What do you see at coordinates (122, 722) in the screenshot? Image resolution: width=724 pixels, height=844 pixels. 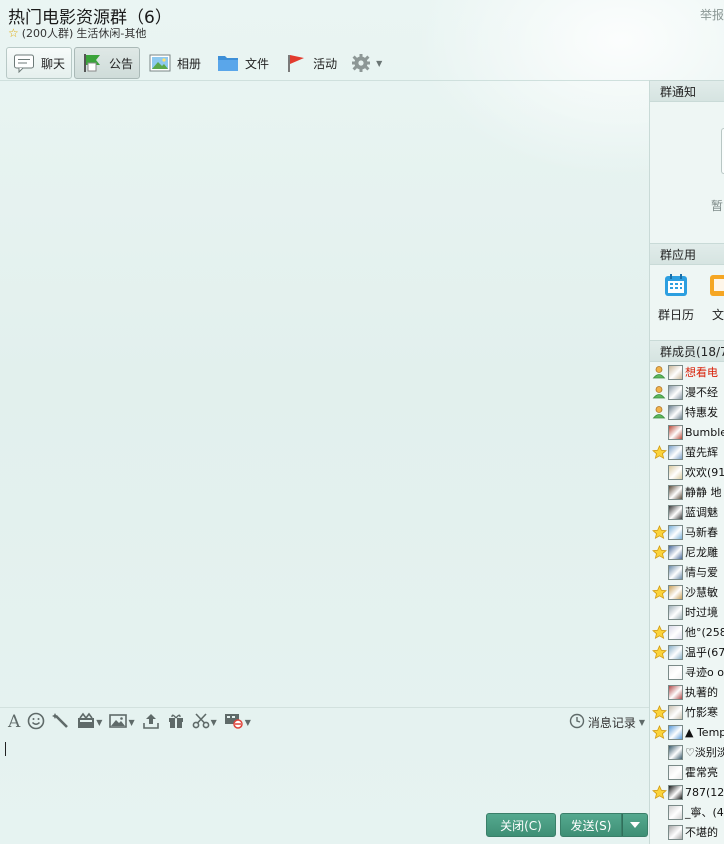 I see `image-menu-button: ▼` at bounding box center [122, 722].